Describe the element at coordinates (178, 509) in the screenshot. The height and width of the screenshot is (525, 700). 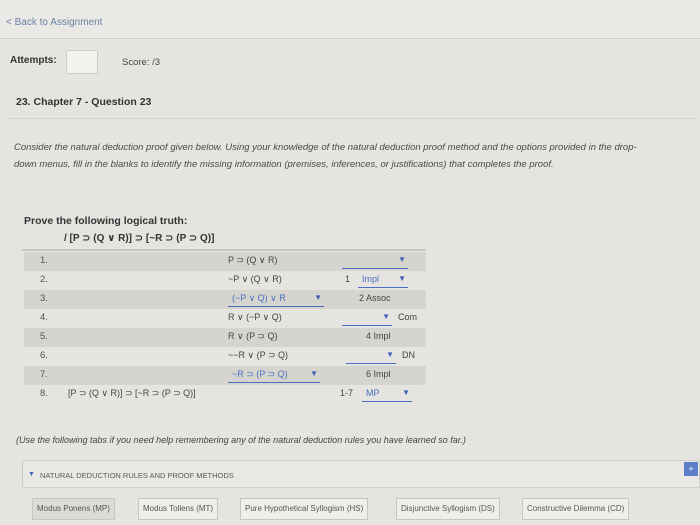
I see `tab-modus-tollens: Modus Tollens (MT)` at that location.